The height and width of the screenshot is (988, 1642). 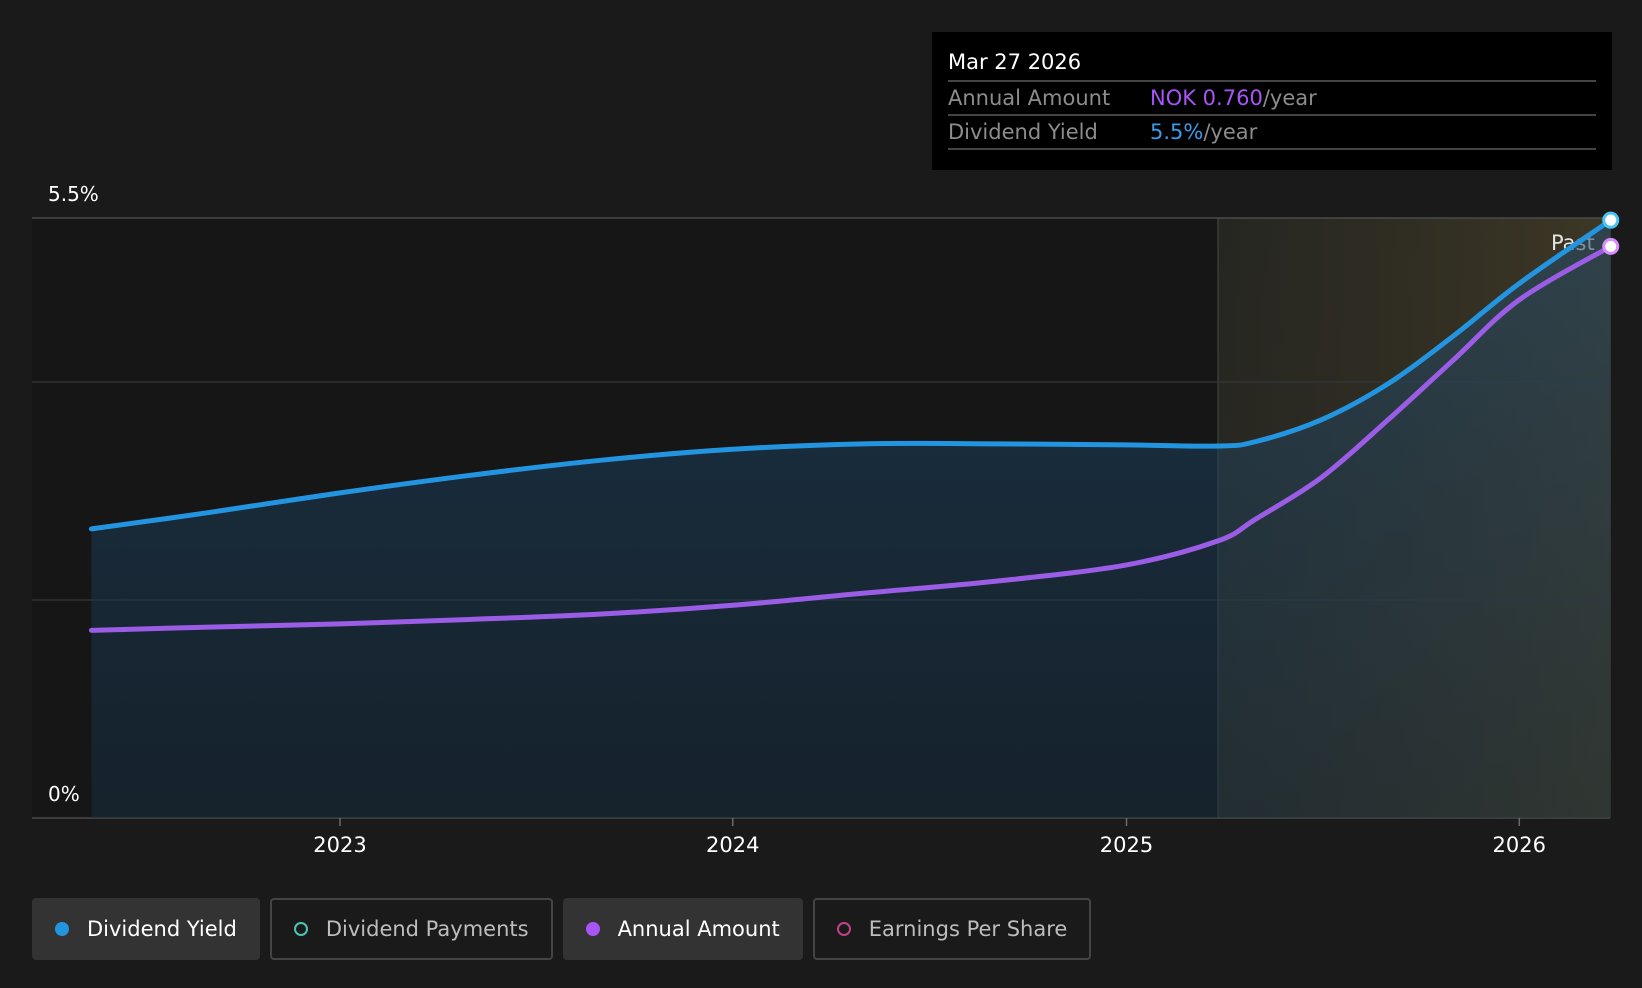 I want to click on tooltip-date: Mar 27 2026, so click(x=1272, y=64).